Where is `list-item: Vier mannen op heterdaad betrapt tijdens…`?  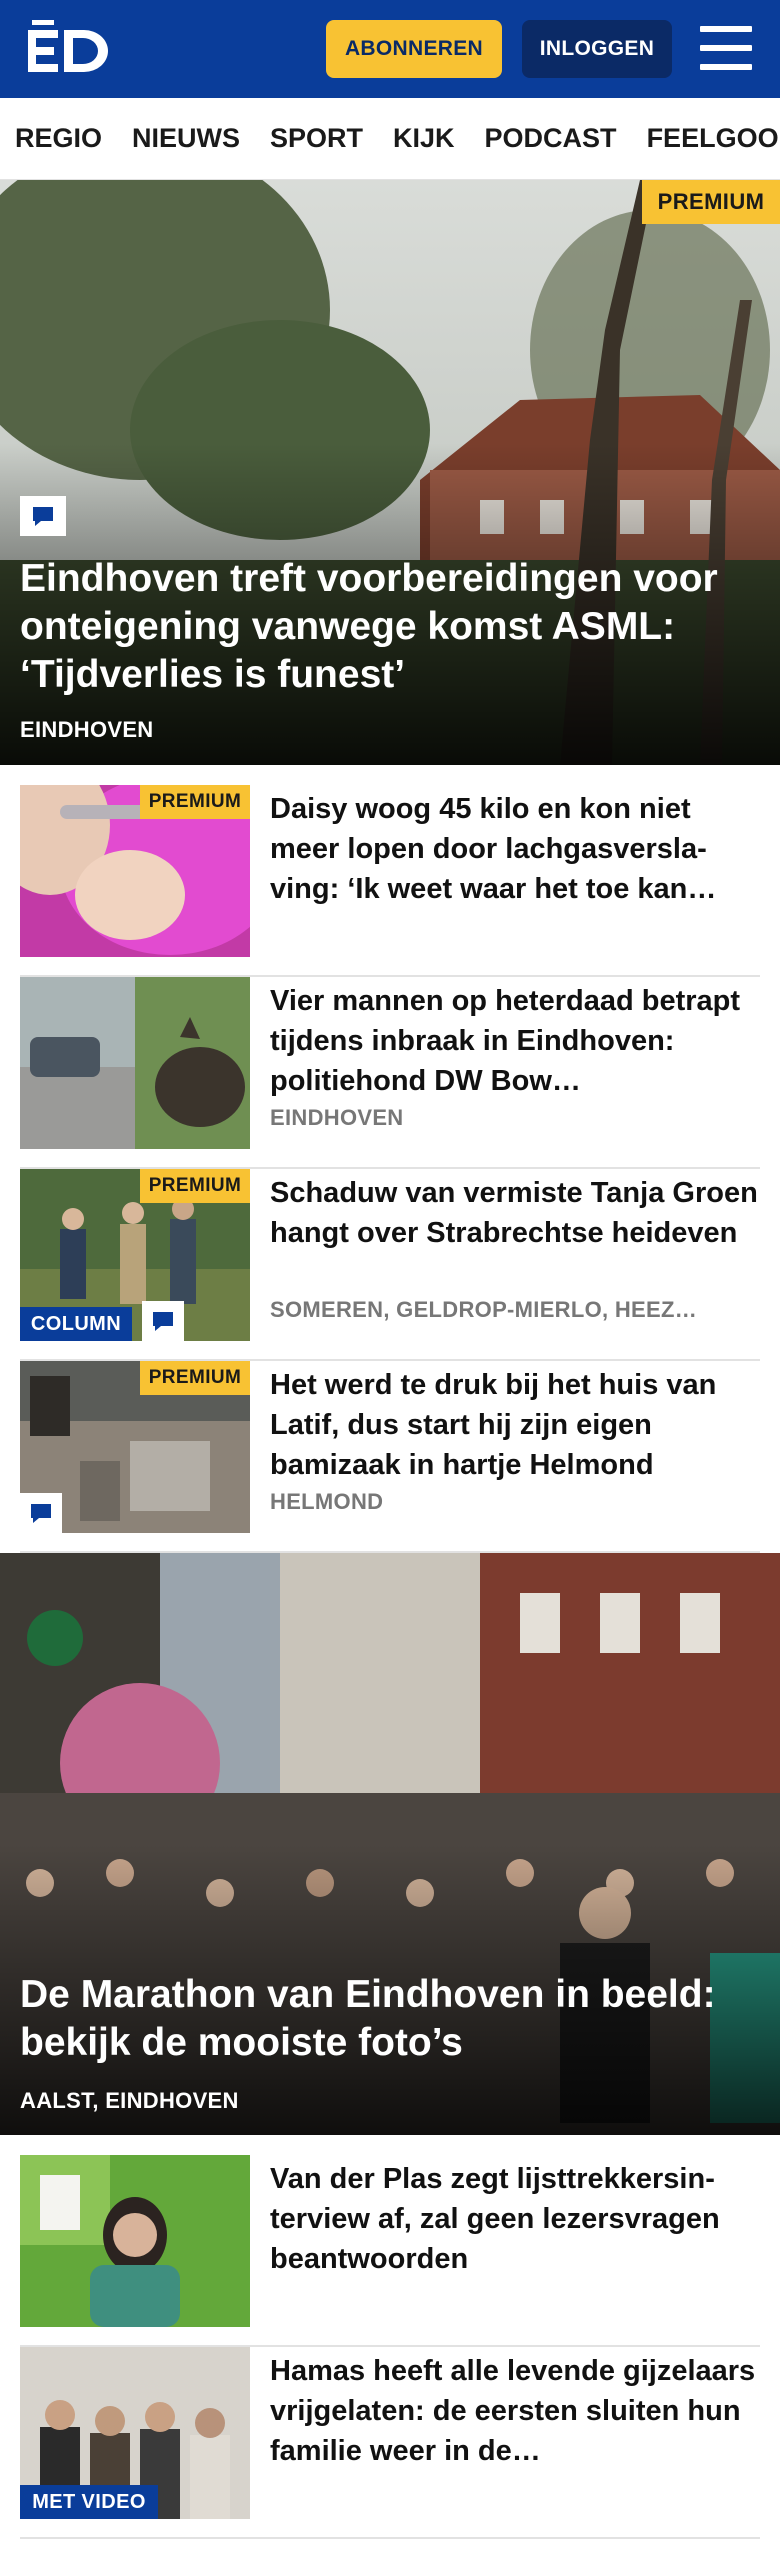
list-item: Vier mannen op heterdaad betrapt tijdens… is located at coordinates (390, 1073).